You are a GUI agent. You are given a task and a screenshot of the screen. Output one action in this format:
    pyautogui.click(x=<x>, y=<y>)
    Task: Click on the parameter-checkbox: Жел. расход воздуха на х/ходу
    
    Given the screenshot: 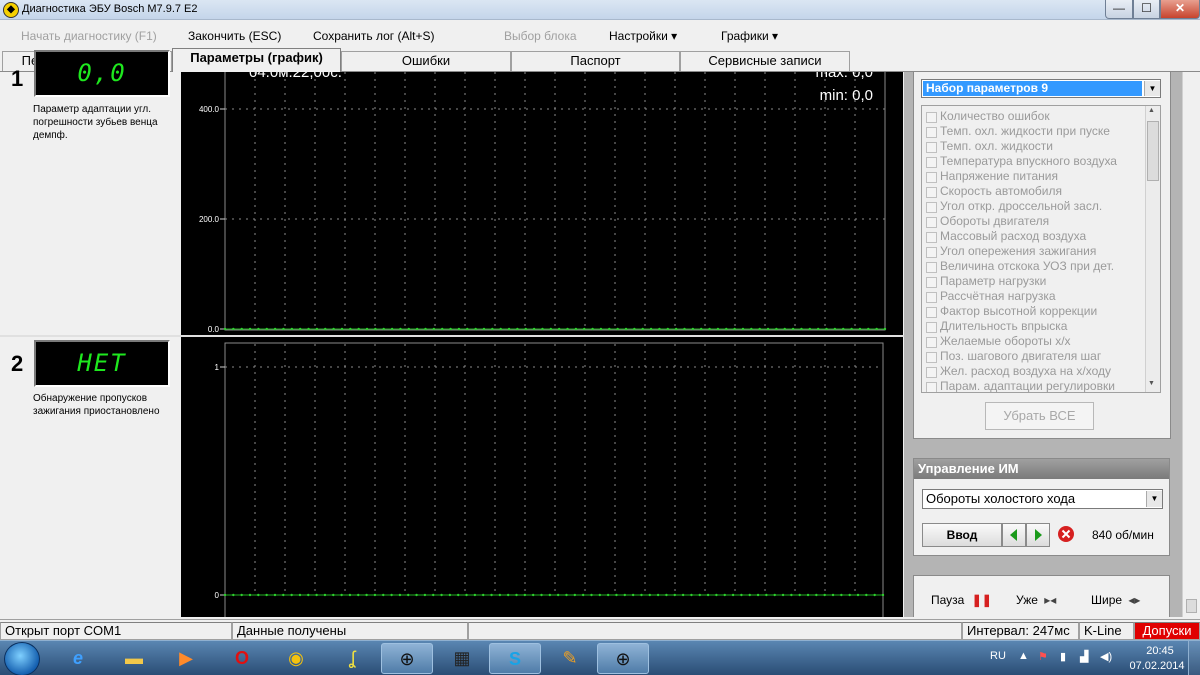 What is the action you would take?
    pyautogui.click(x=1018, y=371)
    